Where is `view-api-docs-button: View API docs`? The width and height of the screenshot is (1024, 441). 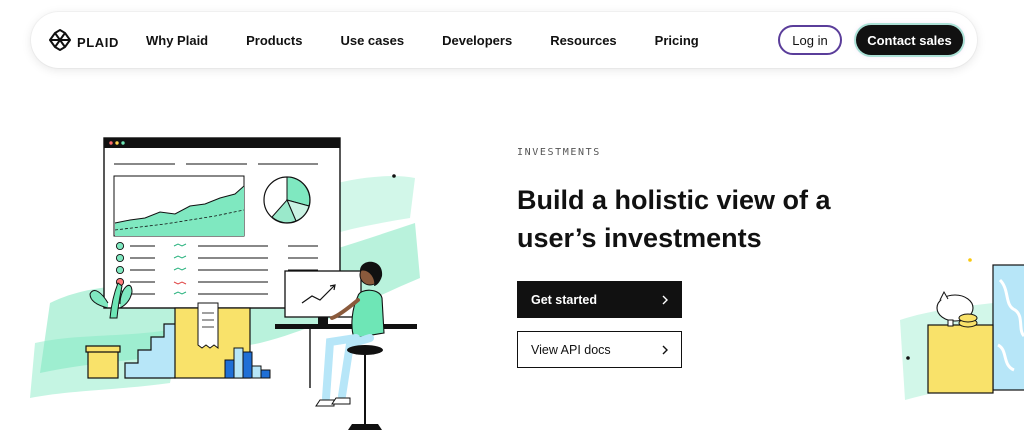 view-api-docs-button: View API docs is located at coordinates (599, 349).